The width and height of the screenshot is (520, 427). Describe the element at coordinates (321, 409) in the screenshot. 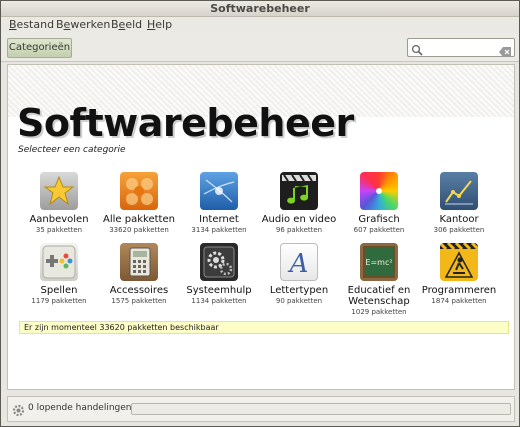

I see `progress-bar` at that location.